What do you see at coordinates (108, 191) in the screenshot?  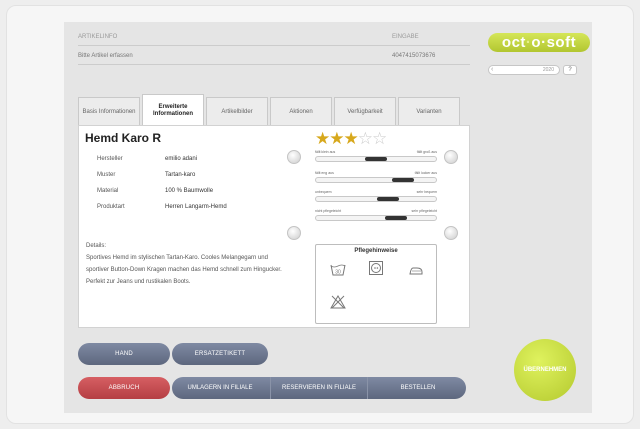 I see `attribute-label: Material` at bounding box center [108, 191].